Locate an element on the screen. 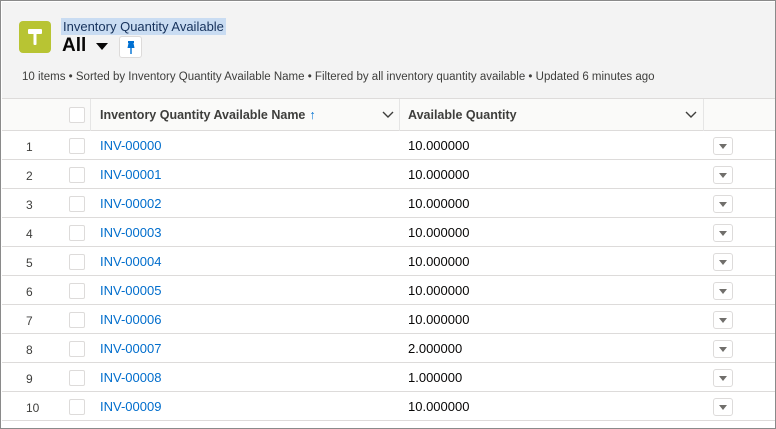  record-link: INV-00003 is located at coordinates (130, 232).